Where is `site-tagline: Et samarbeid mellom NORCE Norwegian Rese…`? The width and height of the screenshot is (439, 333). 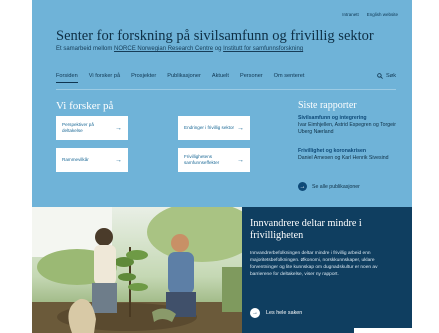
site-tagline: Et samarbeid mellom NORCE Norwegian Rese… is located at coordinates (179, 49).